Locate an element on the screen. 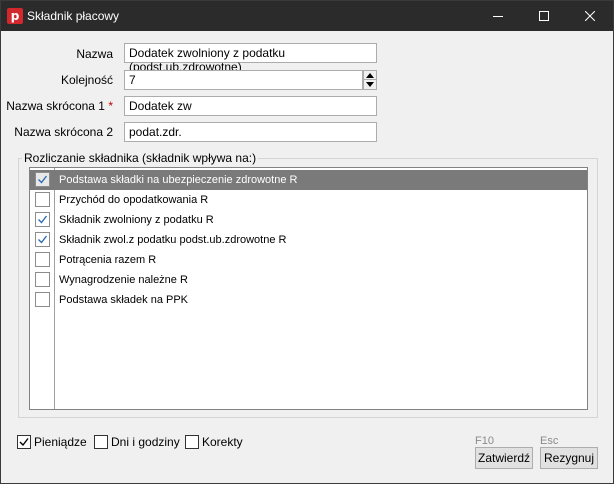 The height and width of the screenshot is (484, 614). korekty-label: Korekty is located at coordinates (222, 442).